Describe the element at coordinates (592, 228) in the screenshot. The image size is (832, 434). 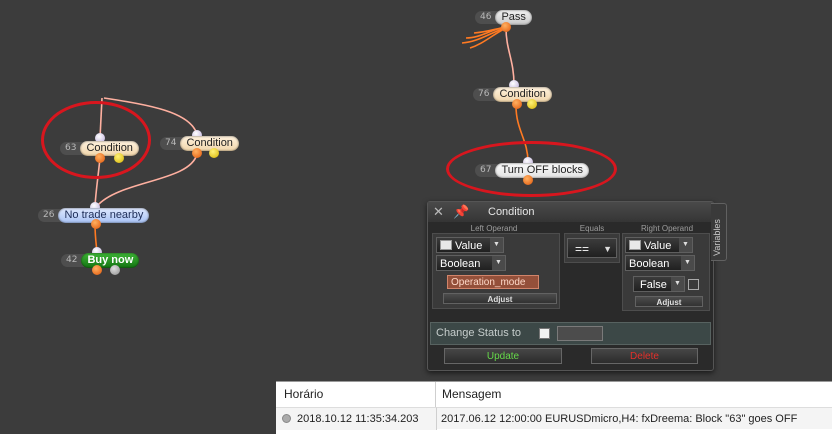
I see `equals-label: Equals` at that location.